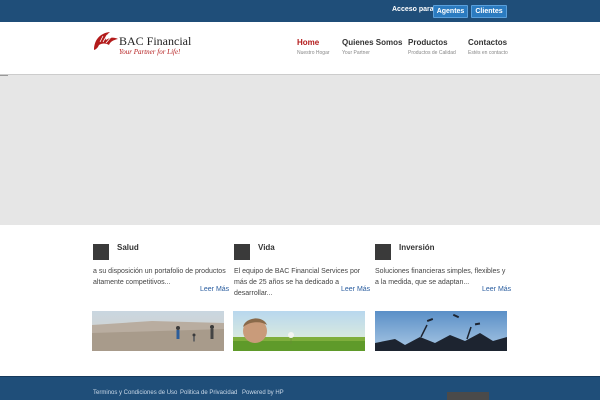 The image size is (600, 400). I want to click on nav-productos-label: Productos, so click(428, 42).